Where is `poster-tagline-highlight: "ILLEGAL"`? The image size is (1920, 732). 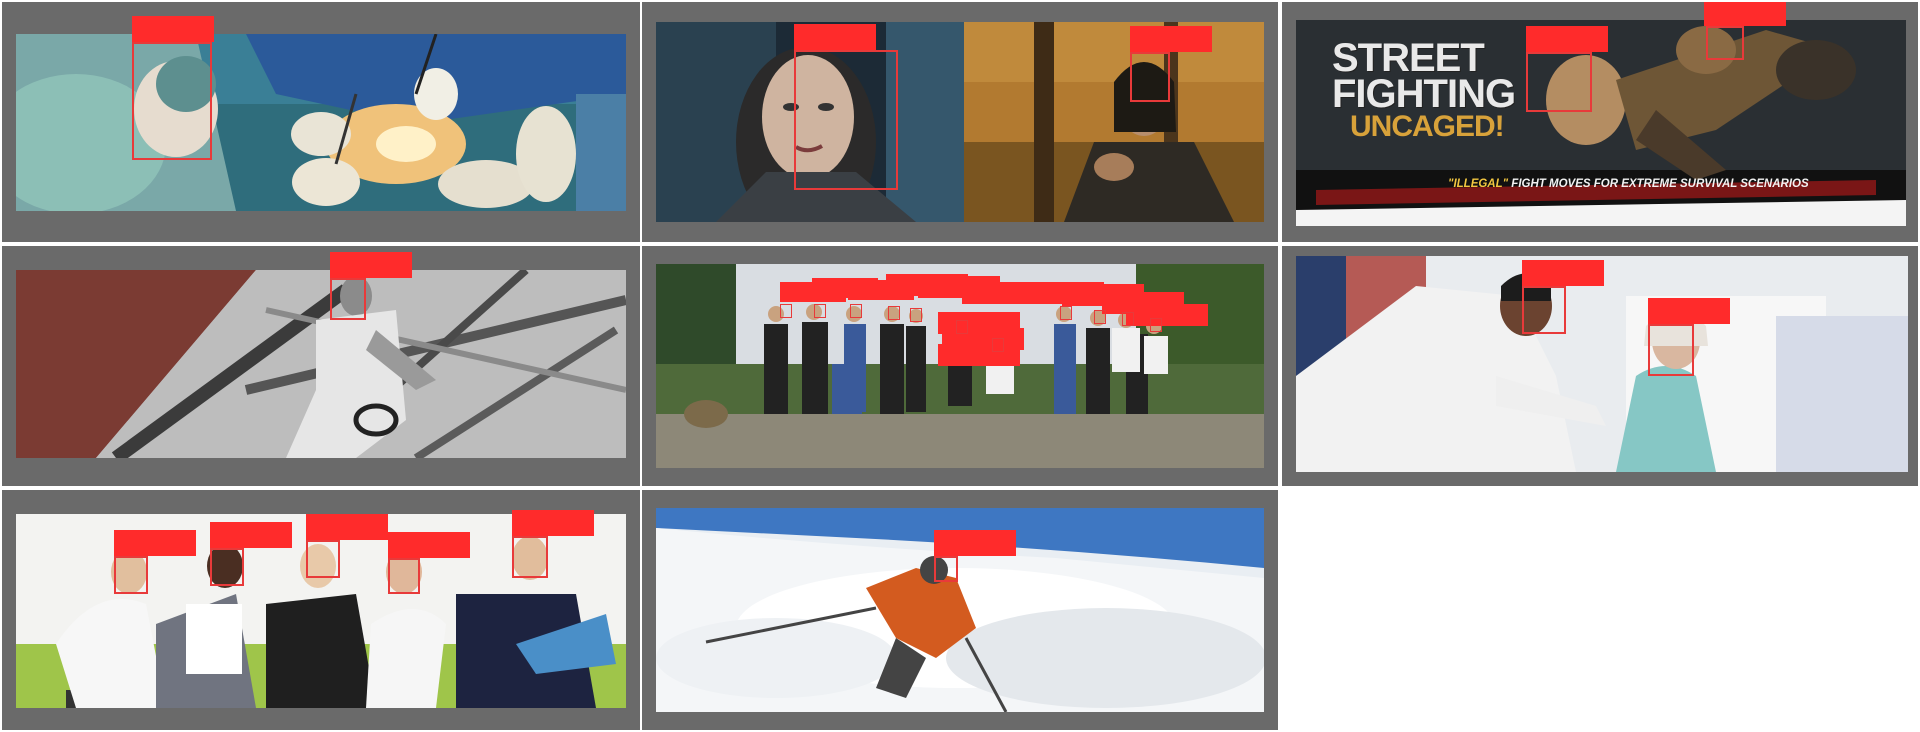 poster-tagline-highlight: "ILLEGAL" is located at coordinates (1478, 184).